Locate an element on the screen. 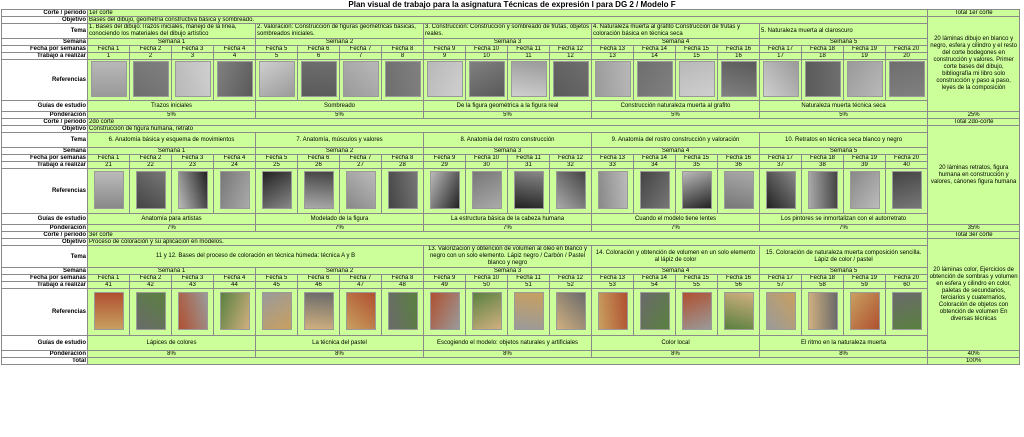 The height and width of the screenshot is (437, 1024). trabajo-cell: 48 is located at coordinates (402, 285).